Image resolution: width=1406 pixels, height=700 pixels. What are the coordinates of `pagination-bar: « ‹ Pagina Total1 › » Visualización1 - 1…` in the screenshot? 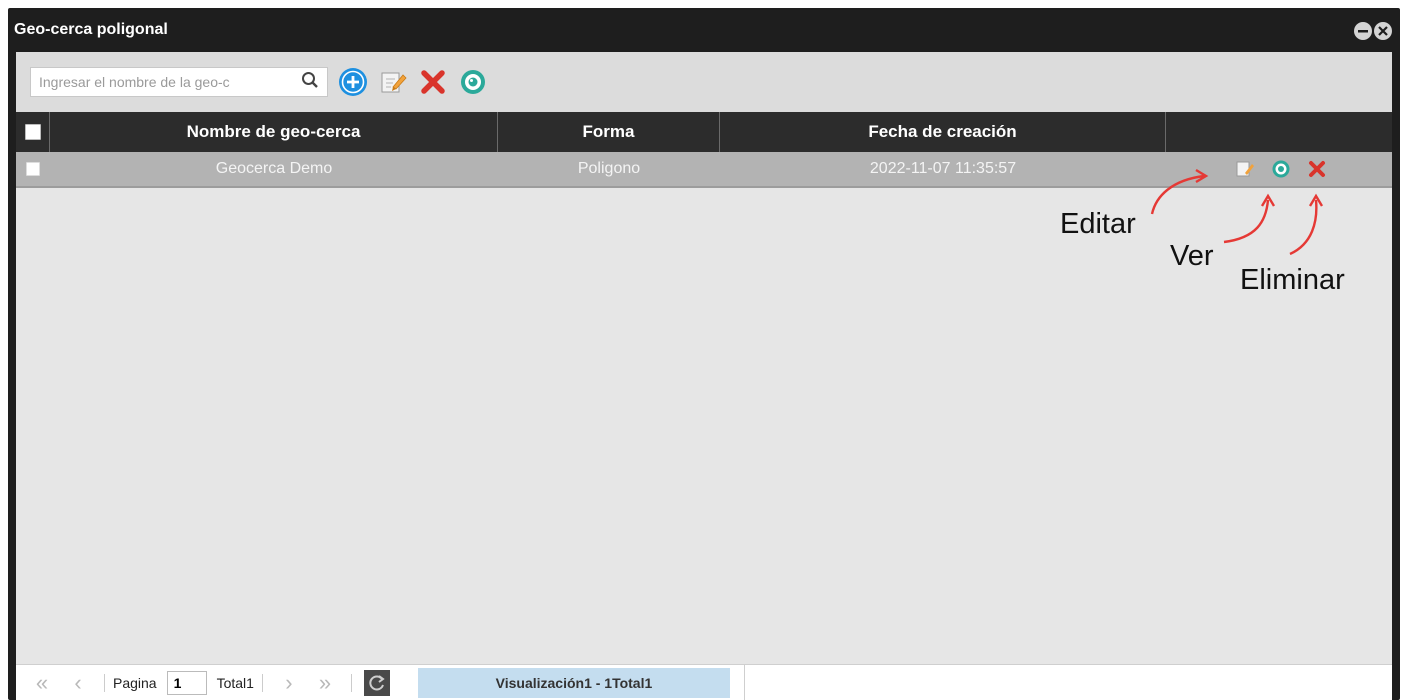 It's located at (704, 682).